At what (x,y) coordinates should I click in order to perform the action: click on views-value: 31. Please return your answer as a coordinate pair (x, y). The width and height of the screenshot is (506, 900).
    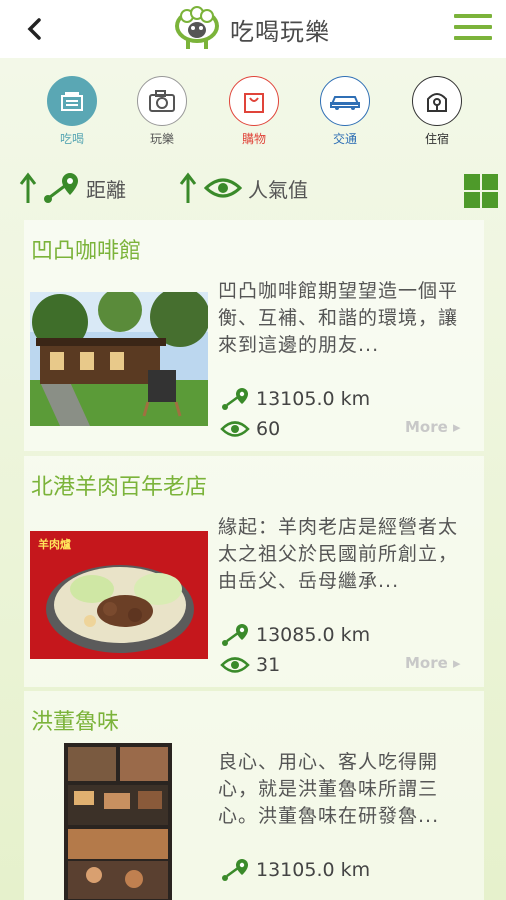
    Looking at the image, I should click on (268, 665).